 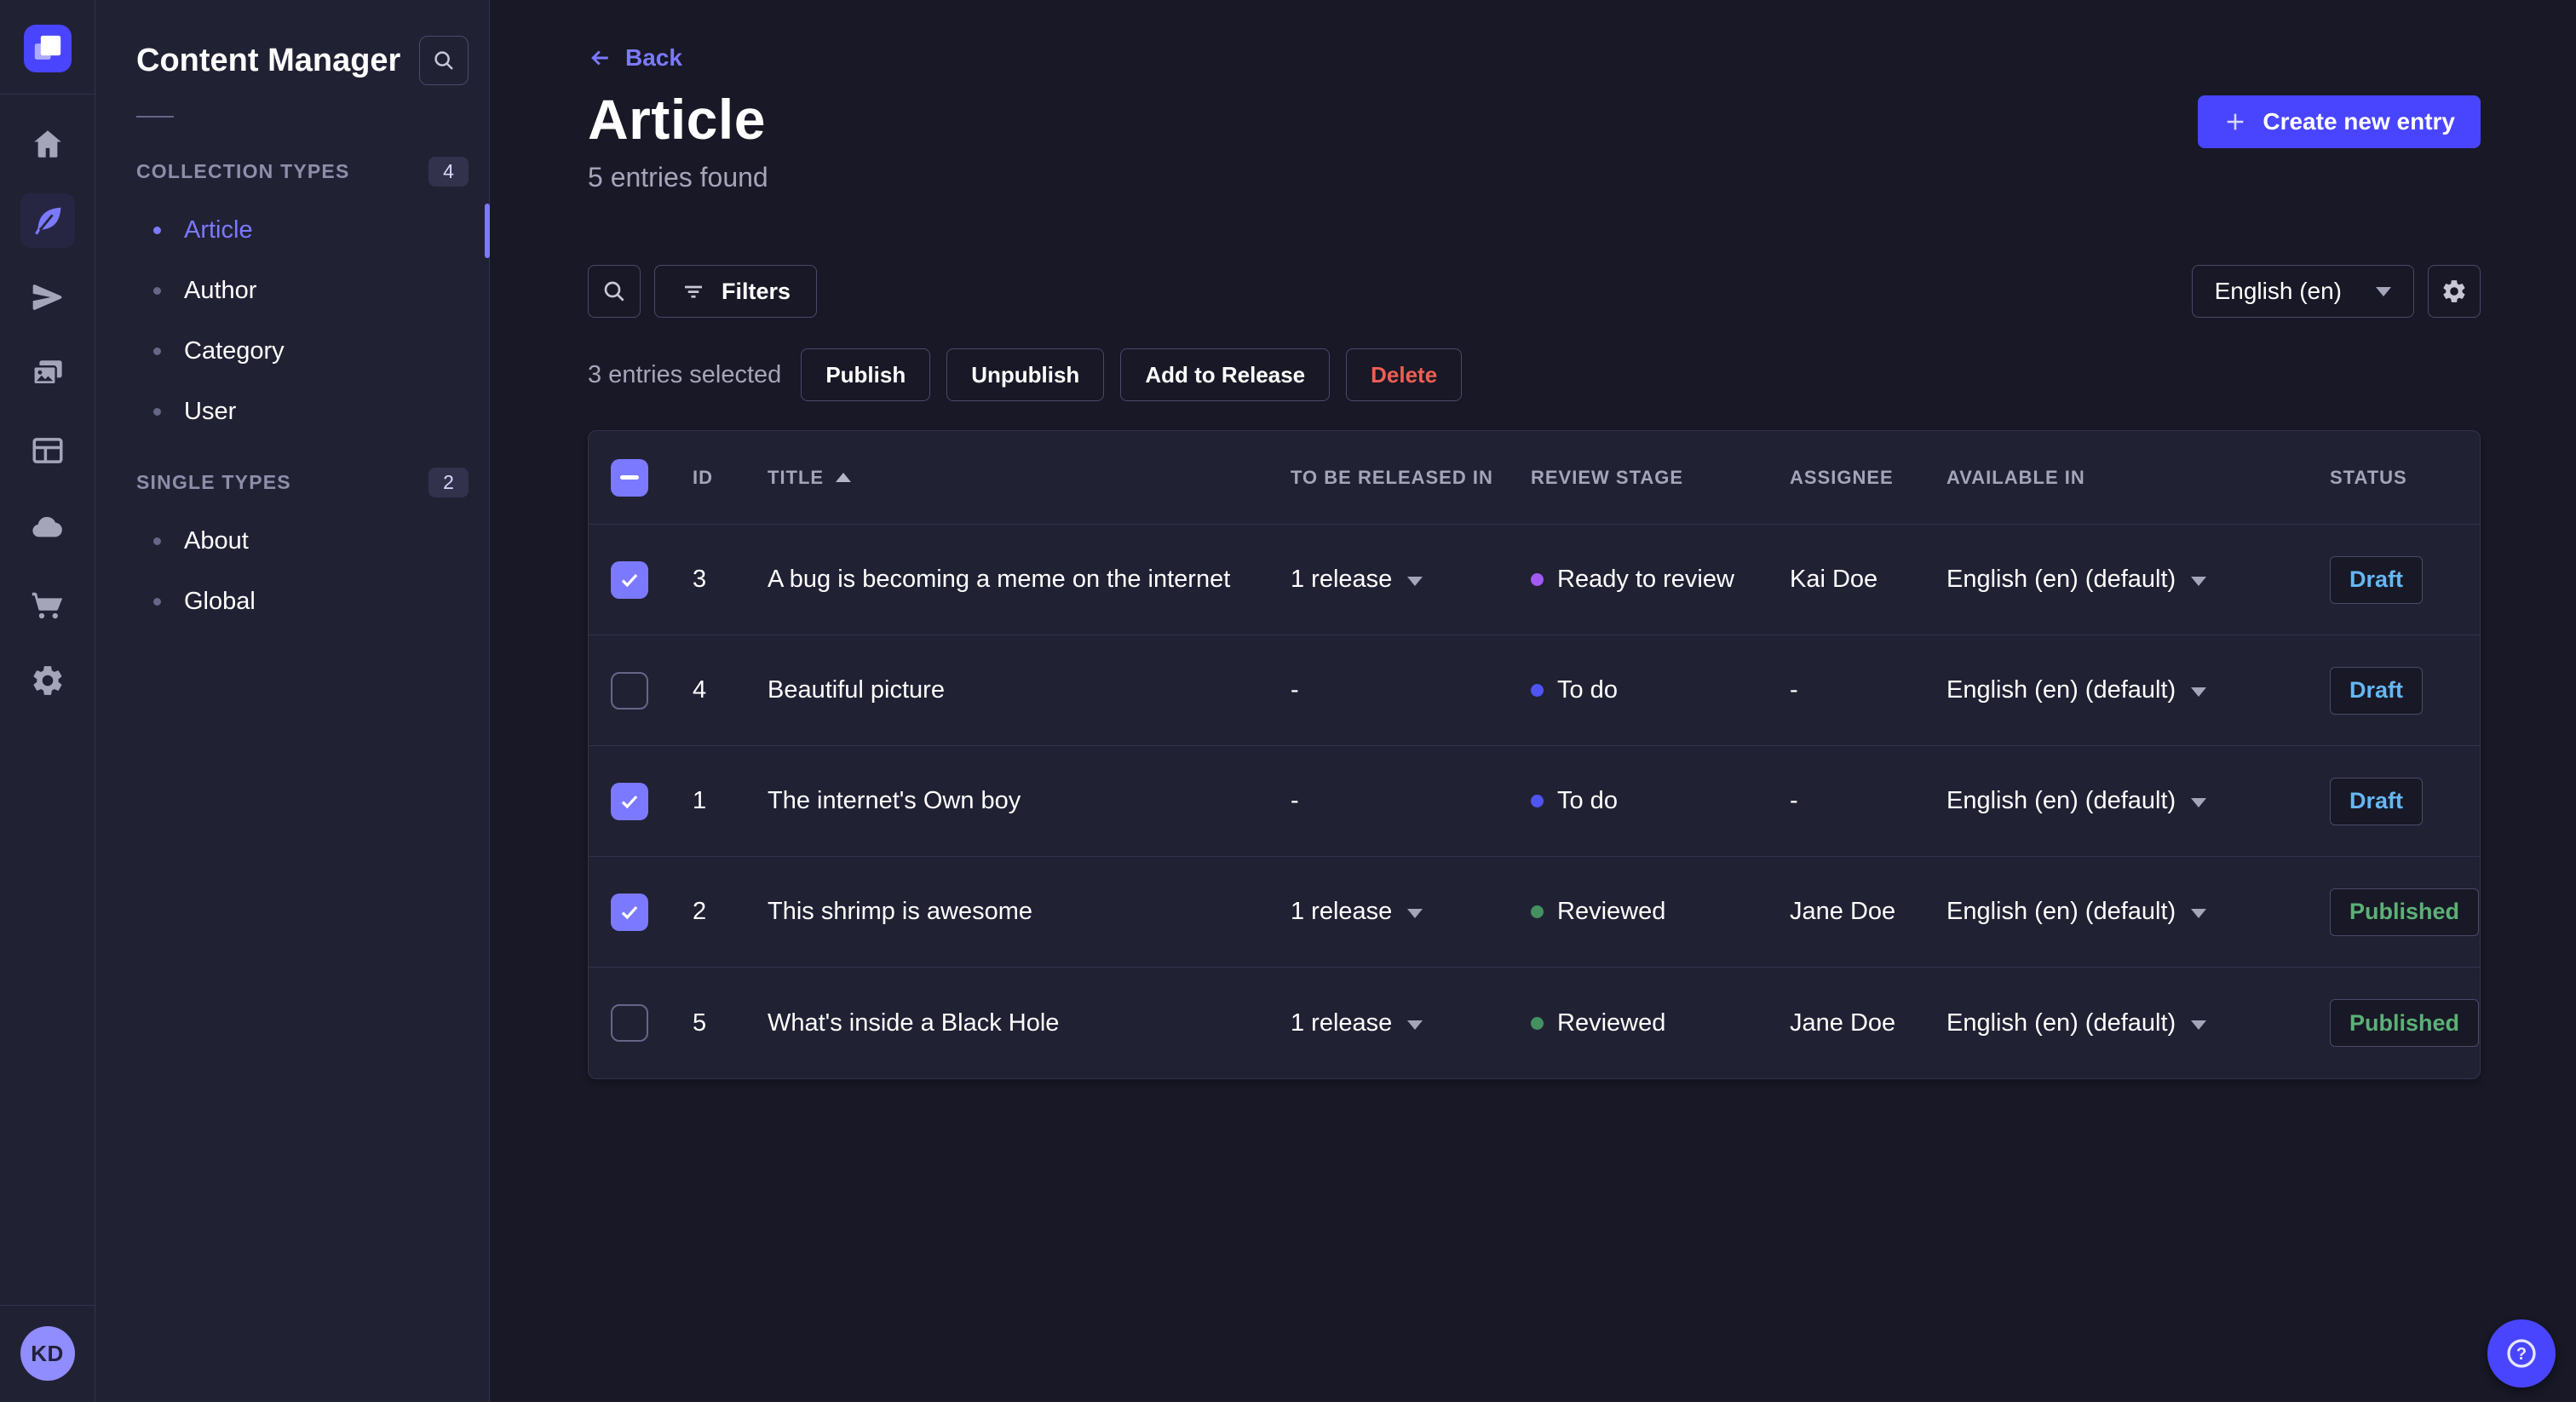 What do you see at coordinates (2303, 291) in the screenshot?
I see `locale-select: English (en)` at bounding box center [2303, 291].